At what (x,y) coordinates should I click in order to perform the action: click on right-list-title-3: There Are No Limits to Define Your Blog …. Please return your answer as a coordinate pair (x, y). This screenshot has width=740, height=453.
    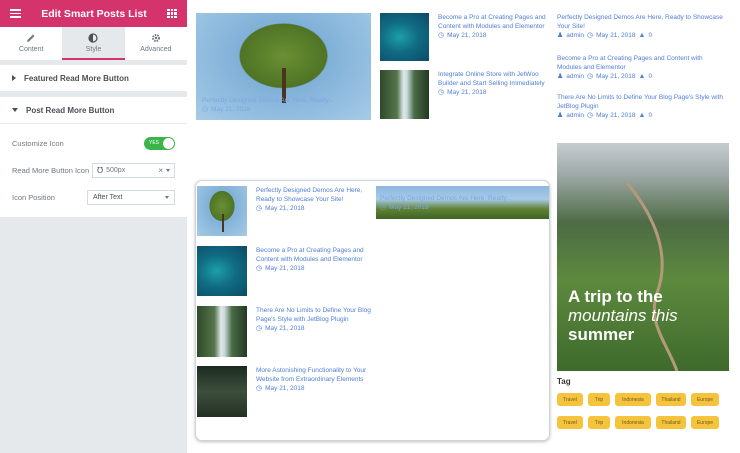
    Looking at the image, I should click on (642, 102).